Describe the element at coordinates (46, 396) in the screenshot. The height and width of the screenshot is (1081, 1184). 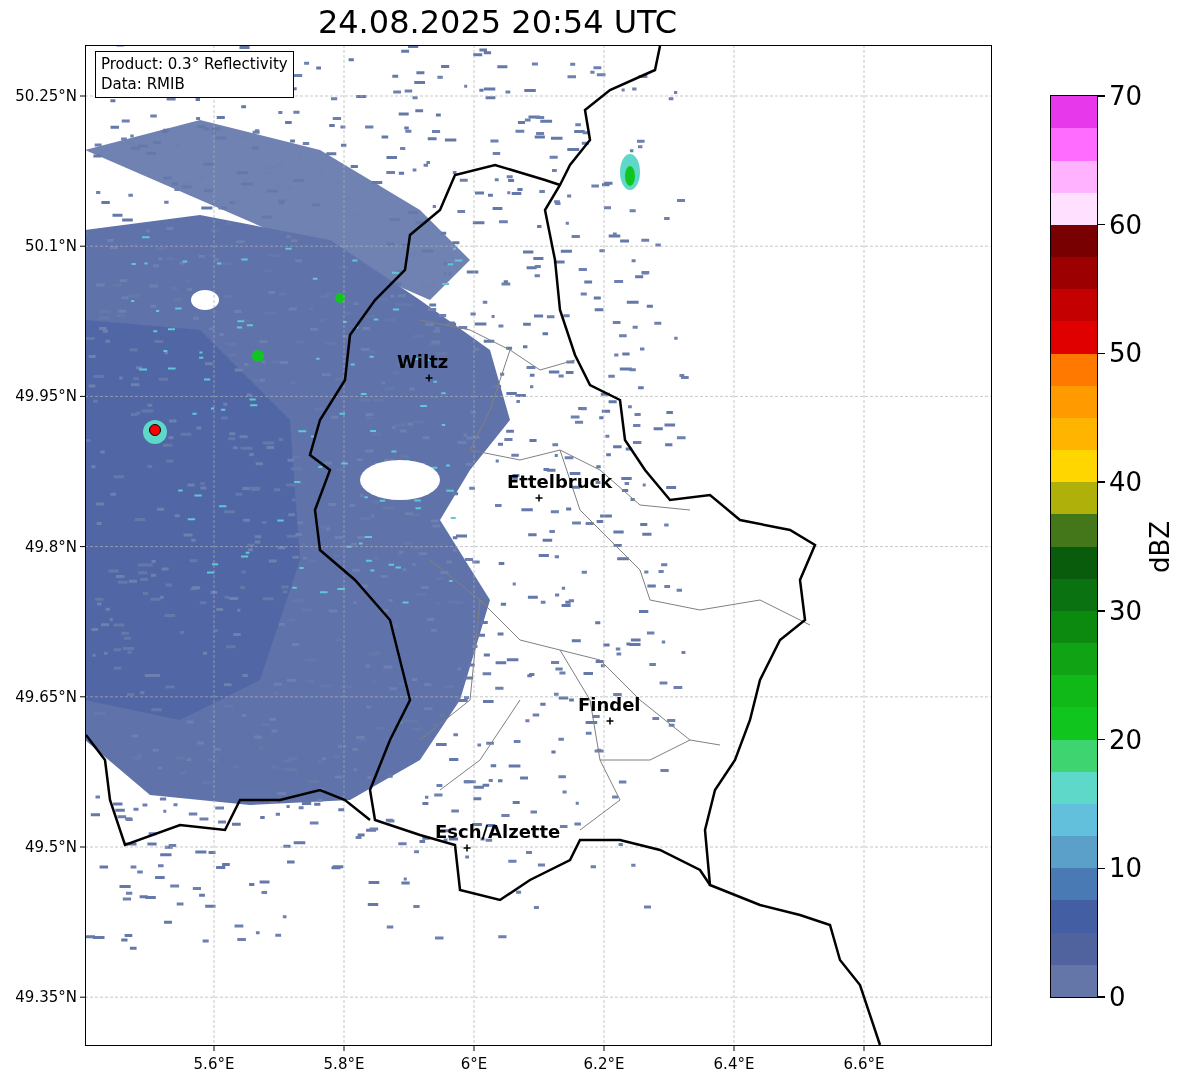
I see `latitude-label: 49.95°N` at that location.